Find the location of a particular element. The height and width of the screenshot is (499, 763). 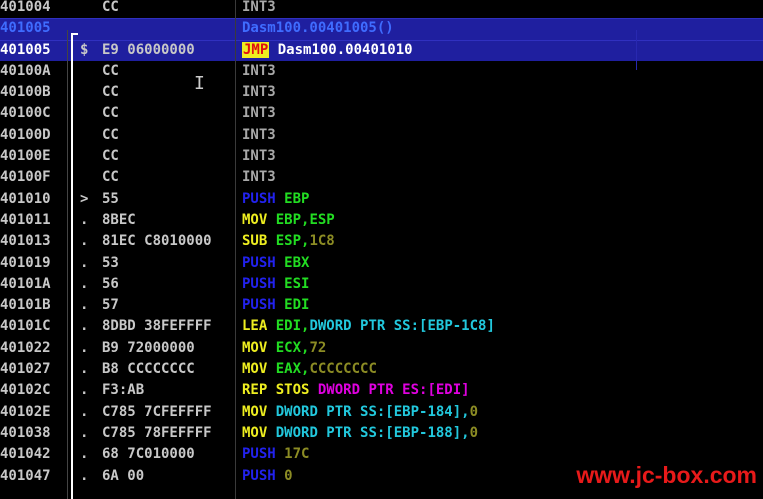

disasm-token: DWORD PTR SS:[EBP-1C8] is located at coordinates (402, 326).